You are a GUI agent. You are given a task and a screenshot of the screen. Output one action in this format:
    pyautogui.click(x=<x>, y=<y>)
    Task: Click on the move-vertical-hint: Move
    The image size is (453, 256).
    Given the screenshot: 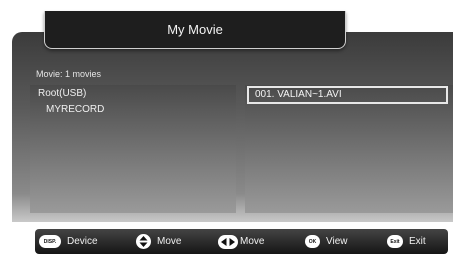 What is the action you would take?
    pyautogui.click(x=158, y=241)
    